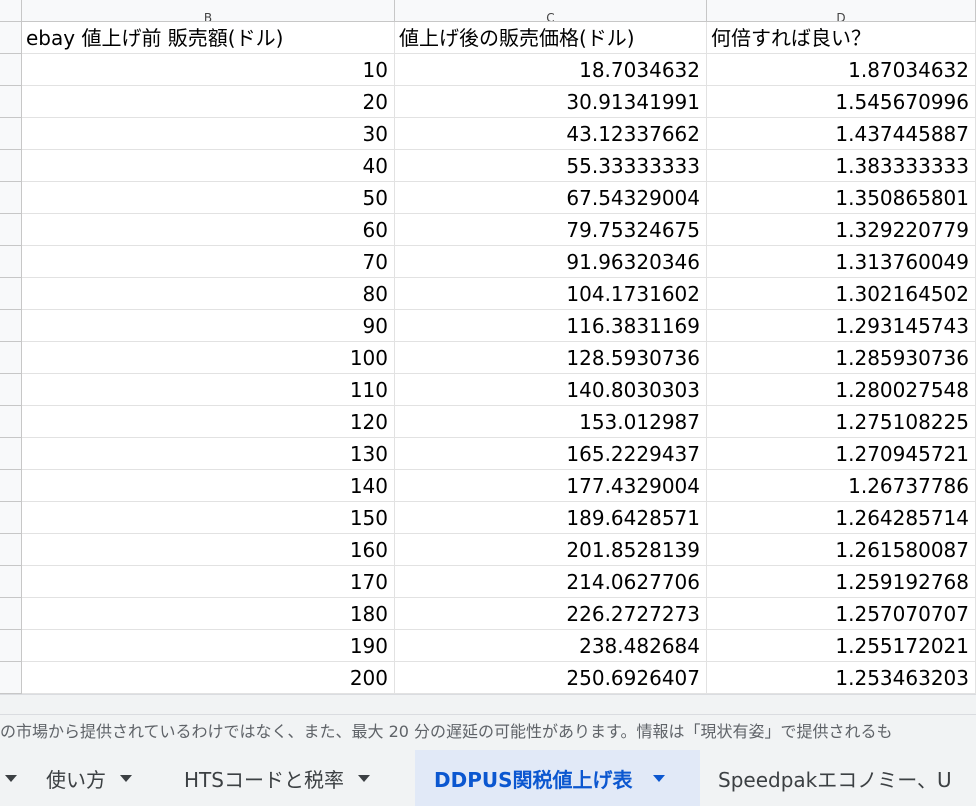 The height and width of the screenshot is (806, 976). I want to click on sheet-tab-hts: HTSコードと税率, so click(276, 778).